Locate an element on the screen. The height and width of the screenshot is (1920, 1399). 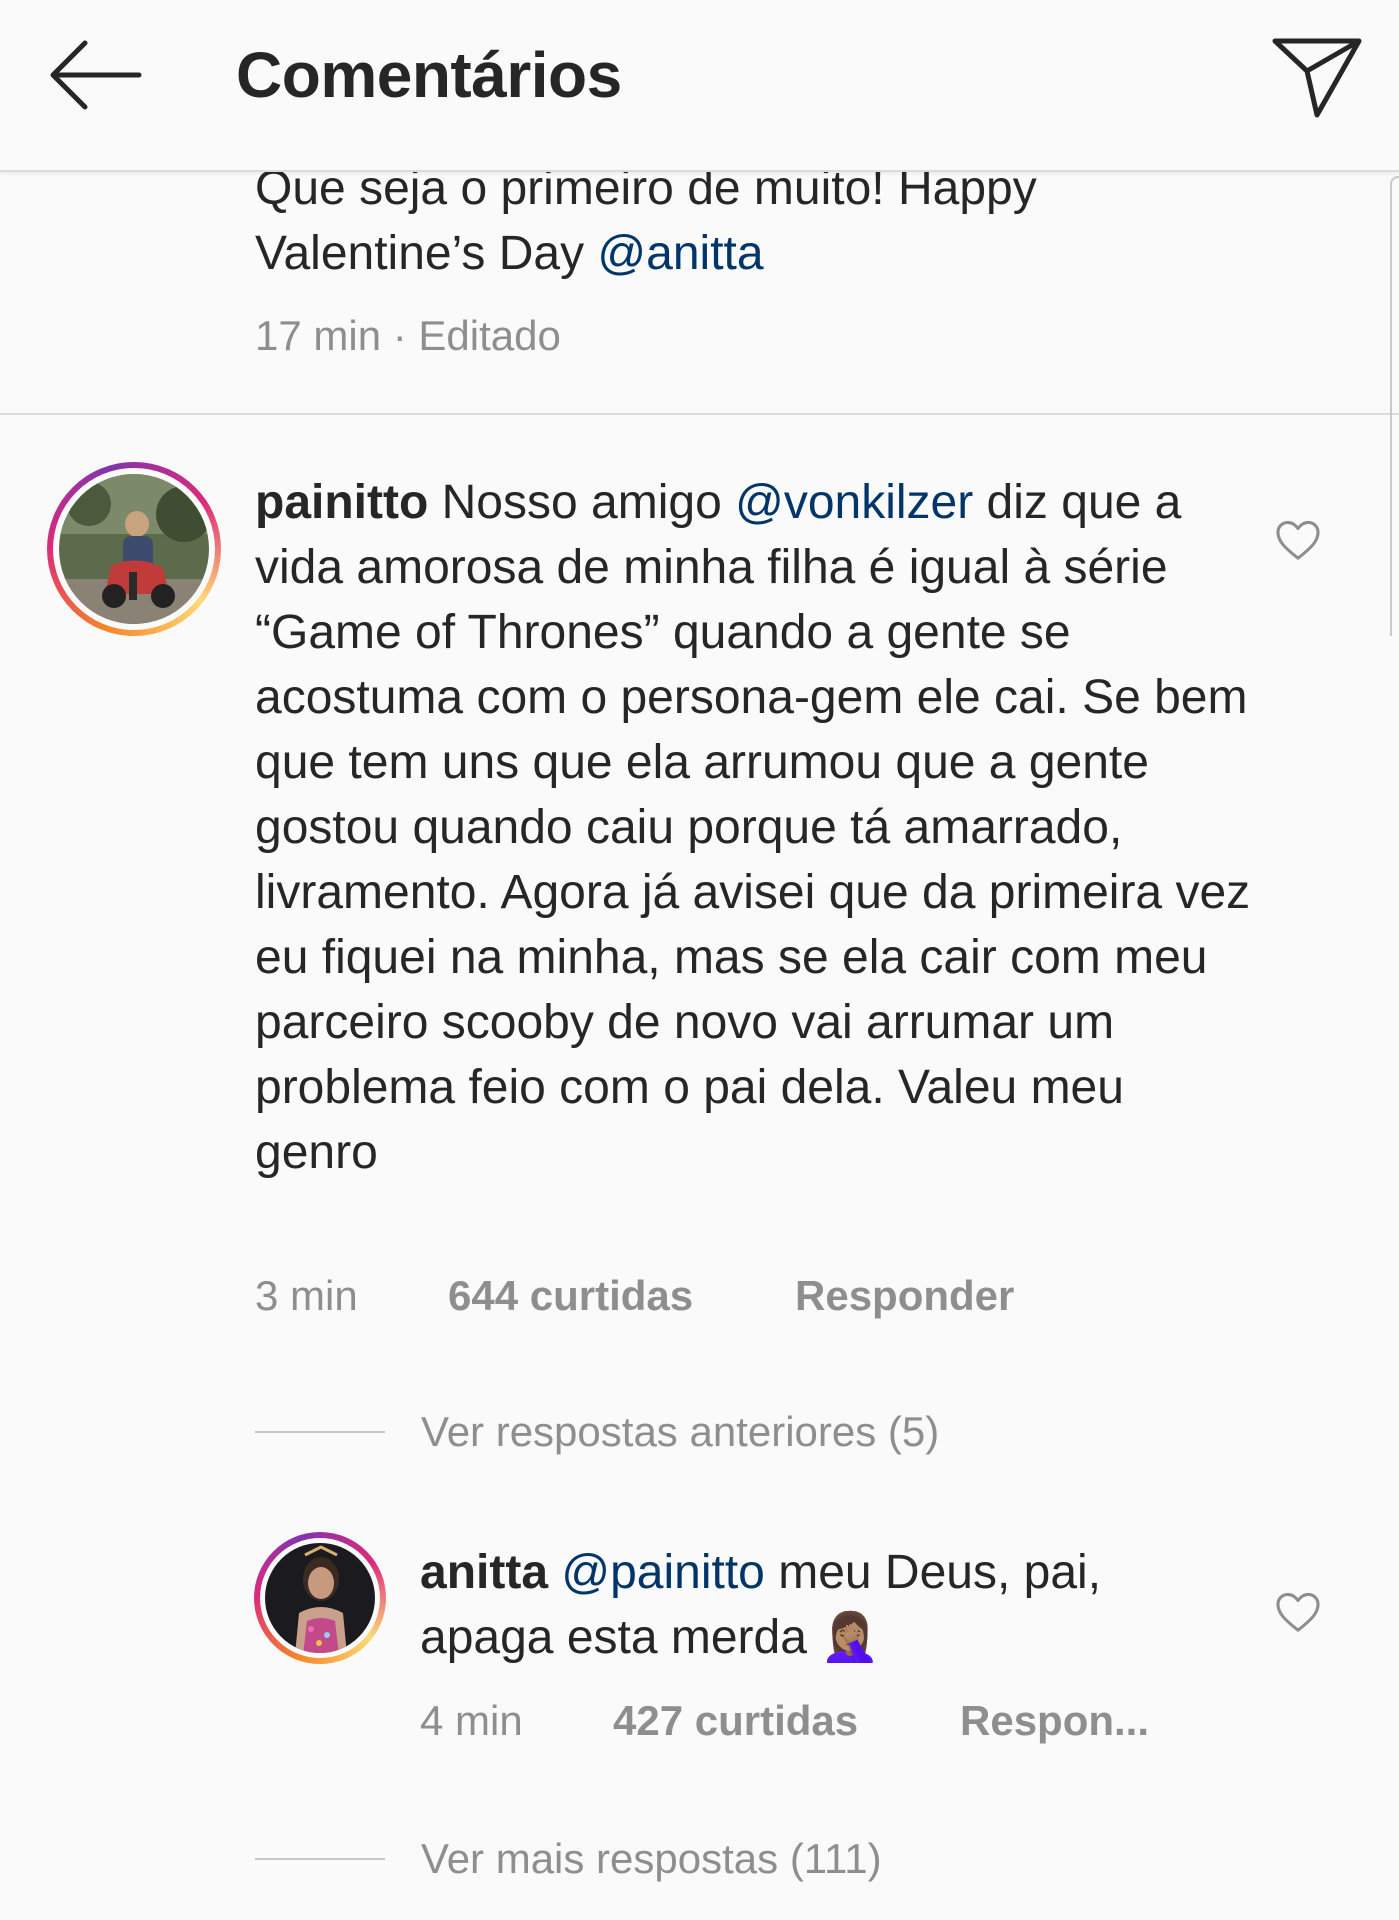
view-more-replies-label: Ver mais respostas (111) is located at coordinates (651, 1858).